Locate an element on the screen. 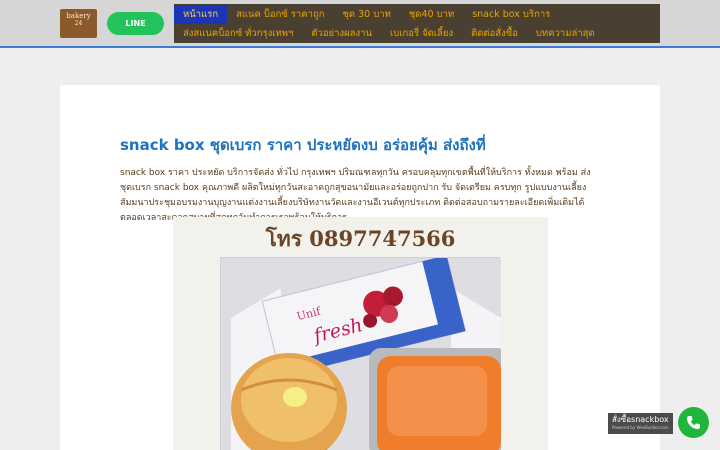 Image resolution: width=720 pixels, height=450 pixels. nav-item-set-30: ชุด 30 บาท is located at coordinates (366, 14).